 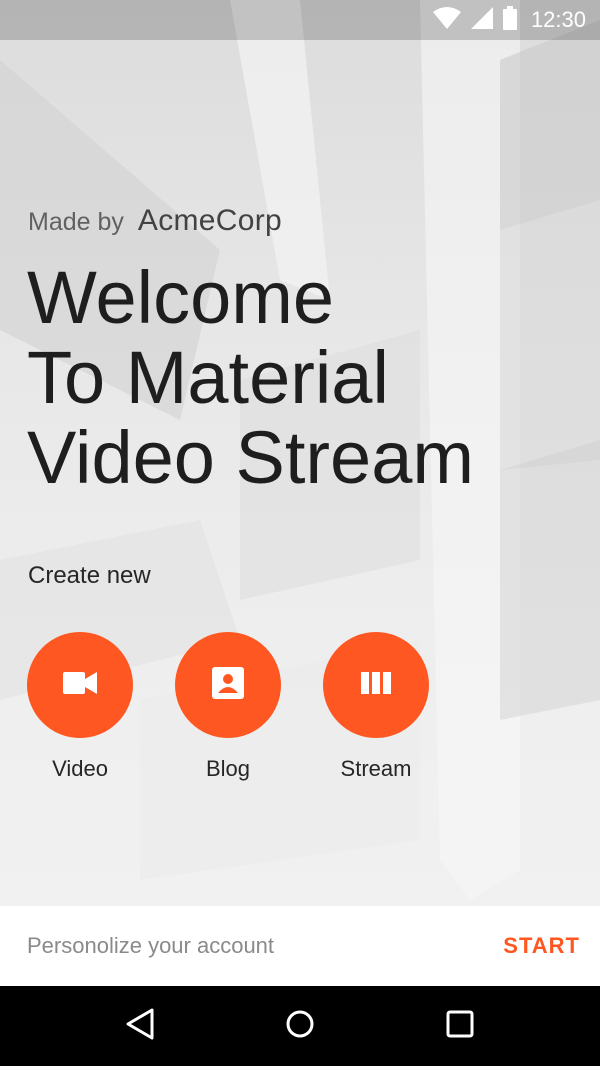 I want to click on create-video-label: Video, so click(x=80, y=768).